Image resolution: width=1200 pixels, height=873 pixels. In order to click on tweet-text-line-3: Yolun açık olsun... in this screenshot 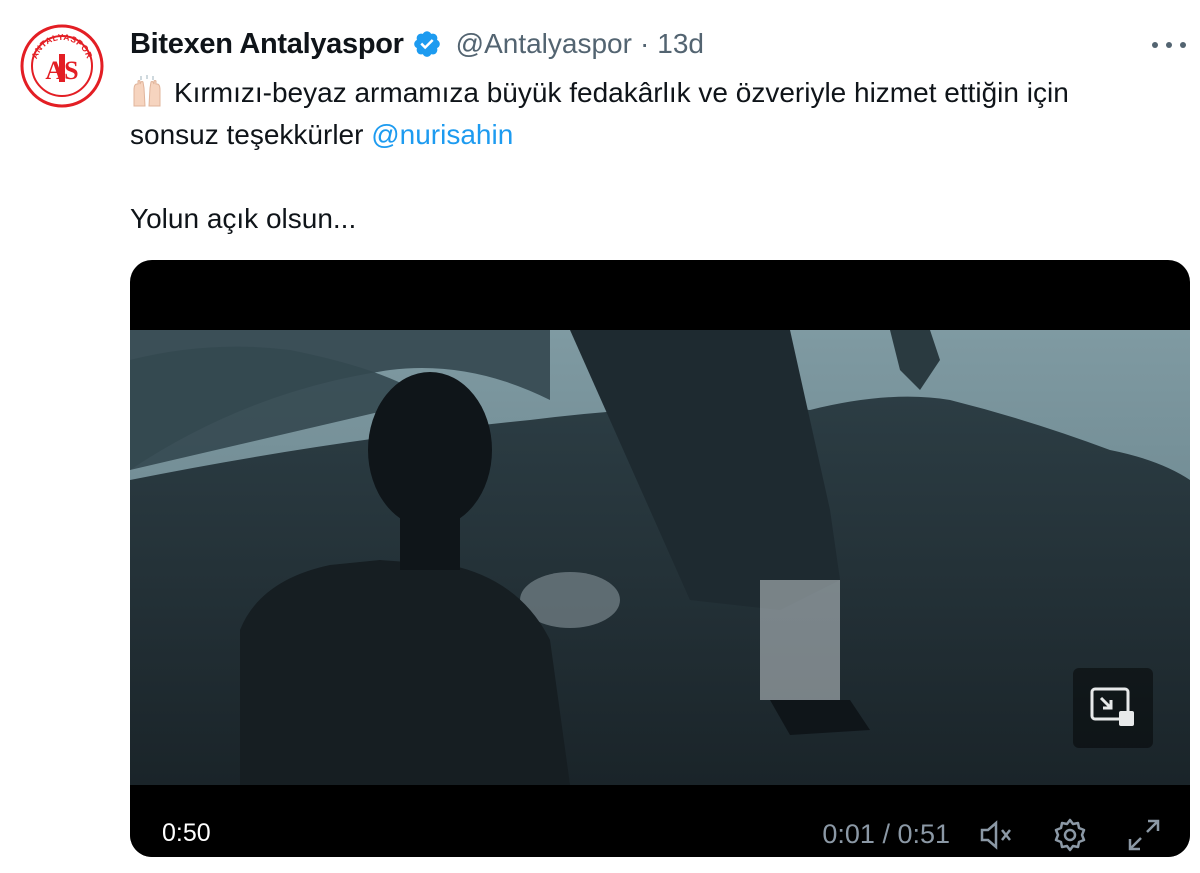, I will do `click(243, 218)`.